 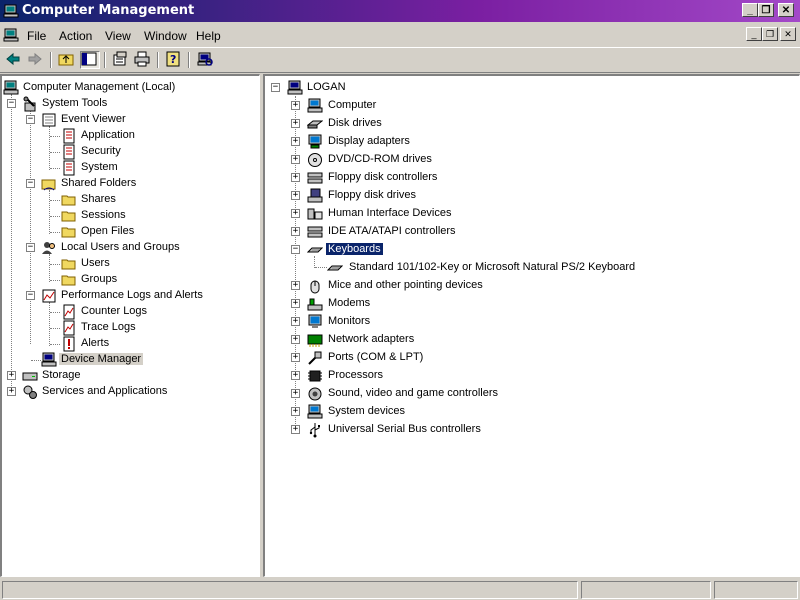 I want to click on child-window-icon, so click(x=11, y=35).